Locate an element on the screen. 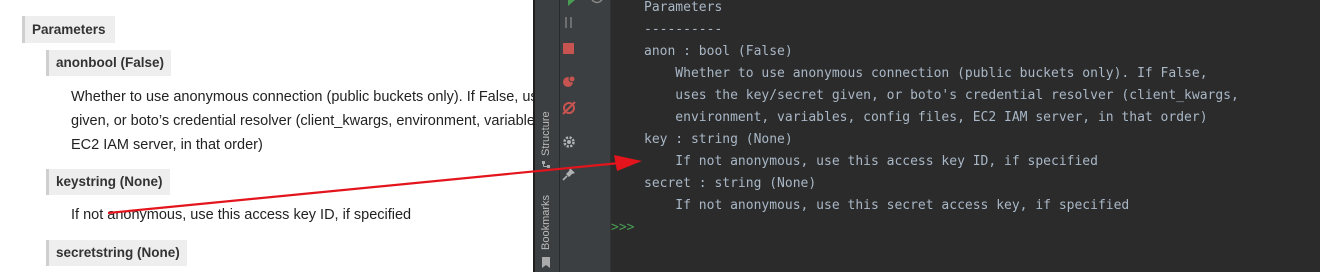 The width and height of the screenshot is (1320, 272). bookmarks-tab: Bookmarks is located at coordinates (546, 222).